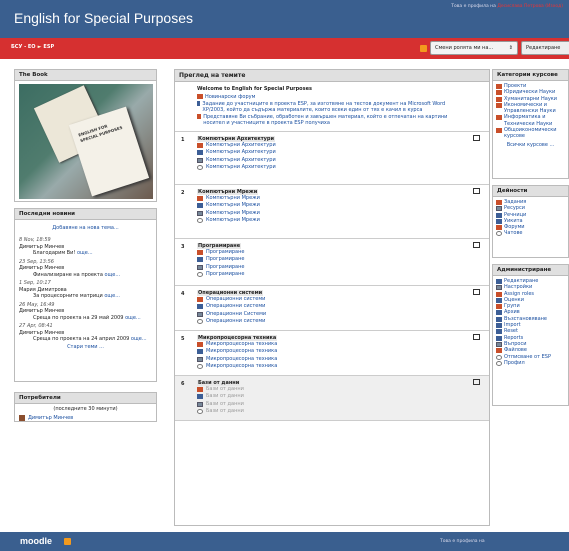 This screenshot has width=569, height=551. What do you see at coordinates (530, 363) in the screenshot?
I see `admin-item: Профил` at bounding box center [530, 363].